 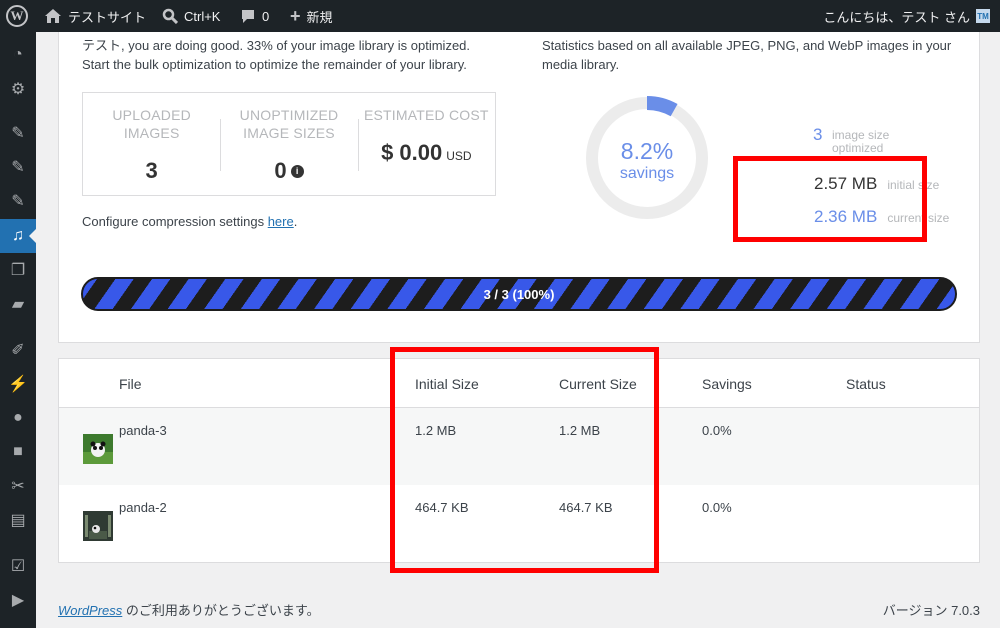 I want to click on configure-end: ., so click(x=295, y=221).